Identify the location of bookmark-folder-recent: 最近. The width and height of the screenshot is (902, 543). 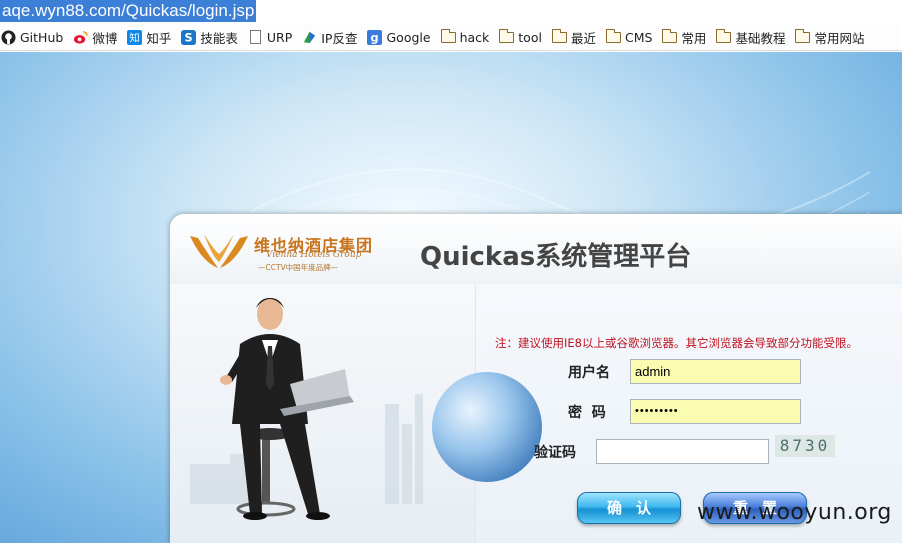
(573, 37).